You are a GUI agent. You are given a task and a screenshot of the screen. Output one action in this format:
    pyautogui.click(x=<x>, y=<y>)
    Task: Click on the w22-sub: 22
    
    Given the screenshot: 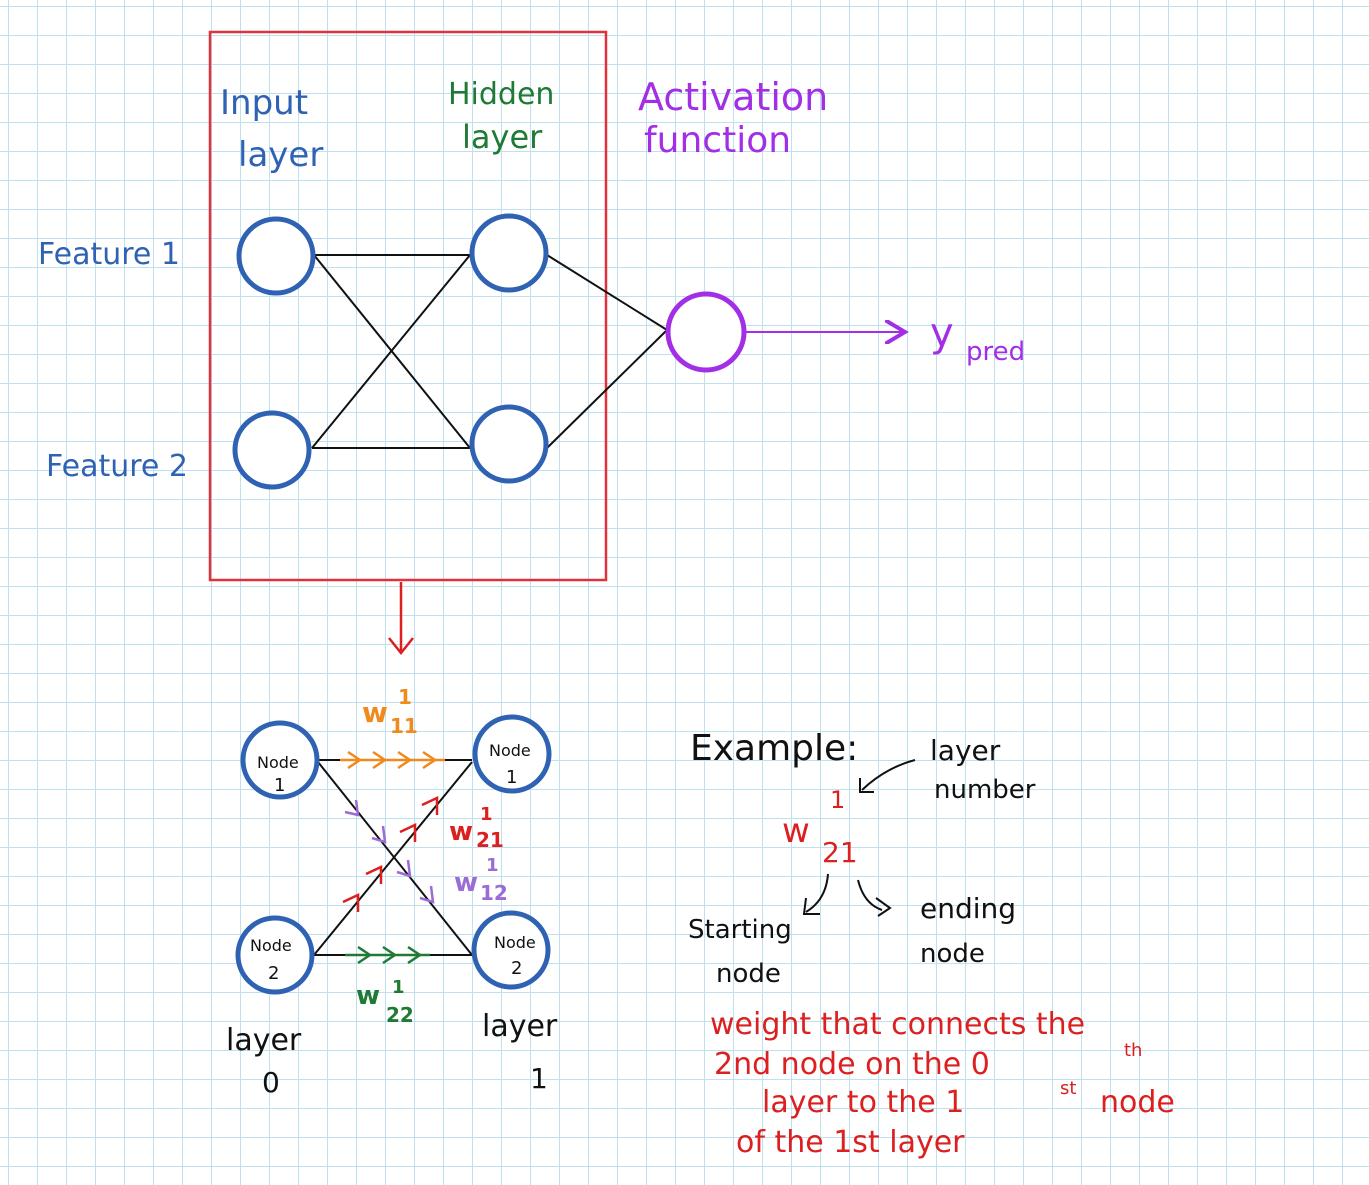 What is the action you would take?
    pyautogui.click(x=400, y=1015)
    